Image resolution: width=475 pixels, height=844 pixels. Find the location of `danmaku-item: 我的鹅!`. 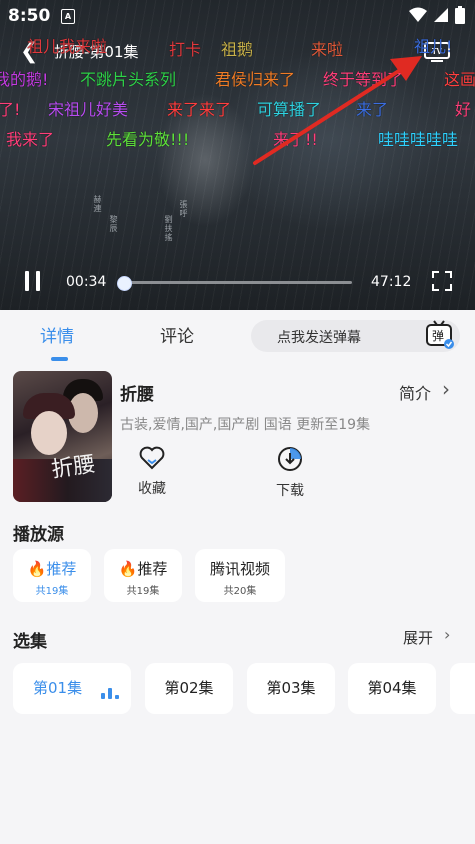

danmaku-item: 我的鹅! is located at coordinates (24, 79).